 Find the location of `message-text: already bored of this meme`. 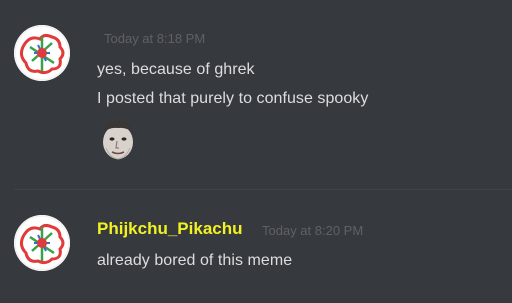

message-text: already bored of this meme is located at coordinates (195, 260).